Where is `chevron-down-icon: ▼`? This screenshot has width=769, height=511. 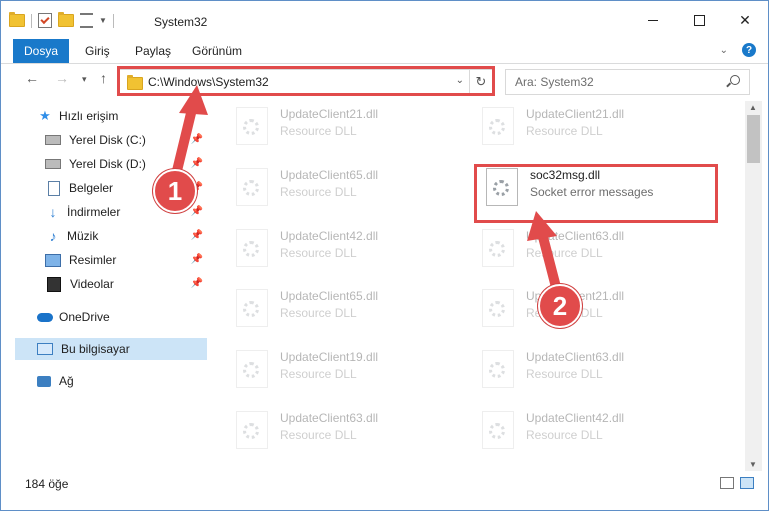
chevron-down-icon: ▼ is located at coordinates (103, 20).